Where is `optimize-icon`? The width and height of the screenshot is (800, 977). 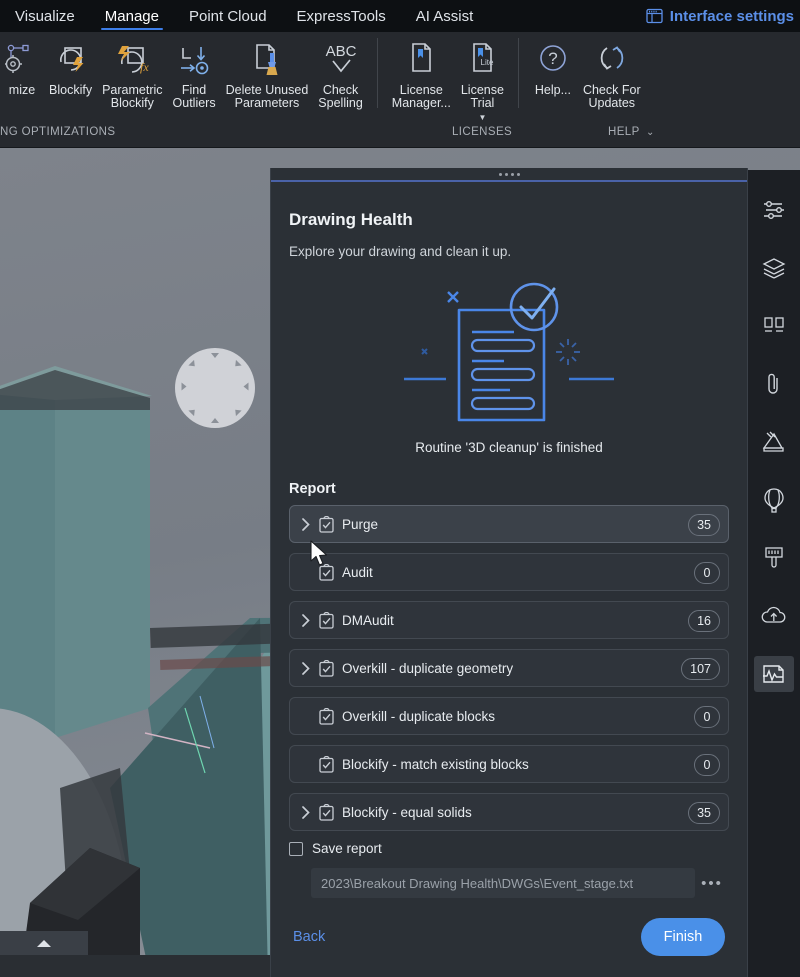
optimize-icon is located at coordinates (22, 60).